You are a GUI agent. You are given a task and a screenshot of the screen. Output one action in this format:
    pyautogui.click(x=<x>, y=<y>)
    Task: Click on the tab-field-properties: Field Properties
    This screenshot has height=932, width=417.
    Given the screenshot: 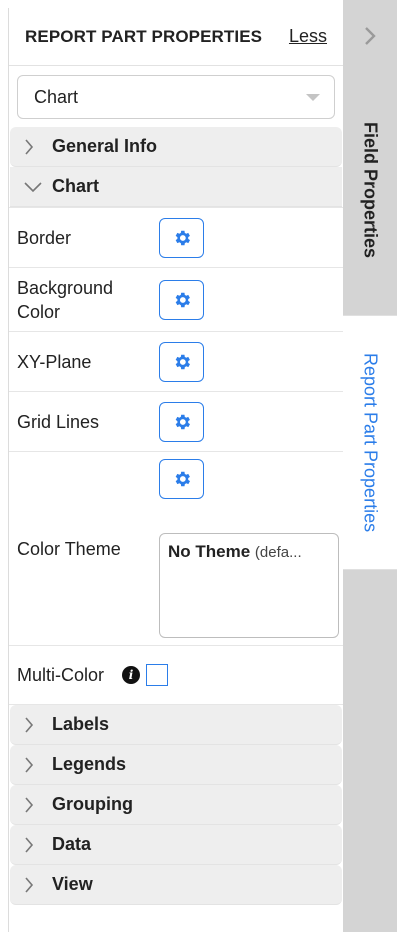 What is the action you would take?
    pyautogui.click(x=370, y=190)
    